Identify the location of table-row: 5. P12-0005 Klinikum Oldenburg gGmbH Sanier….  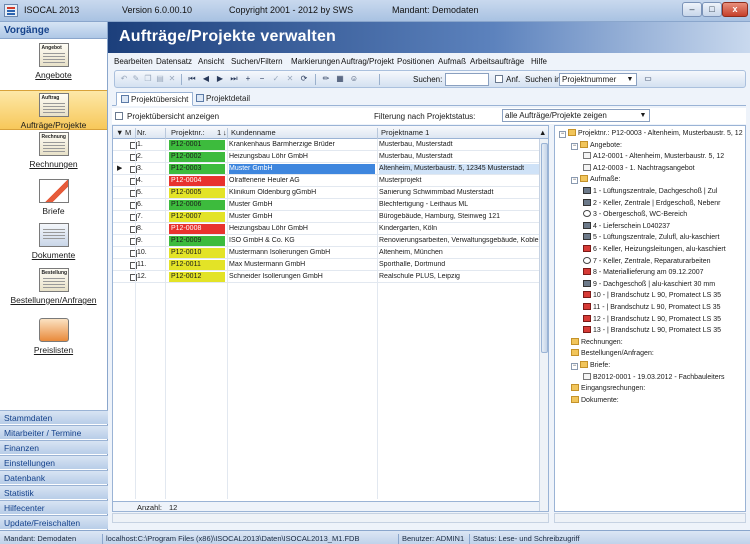
(326, 193).